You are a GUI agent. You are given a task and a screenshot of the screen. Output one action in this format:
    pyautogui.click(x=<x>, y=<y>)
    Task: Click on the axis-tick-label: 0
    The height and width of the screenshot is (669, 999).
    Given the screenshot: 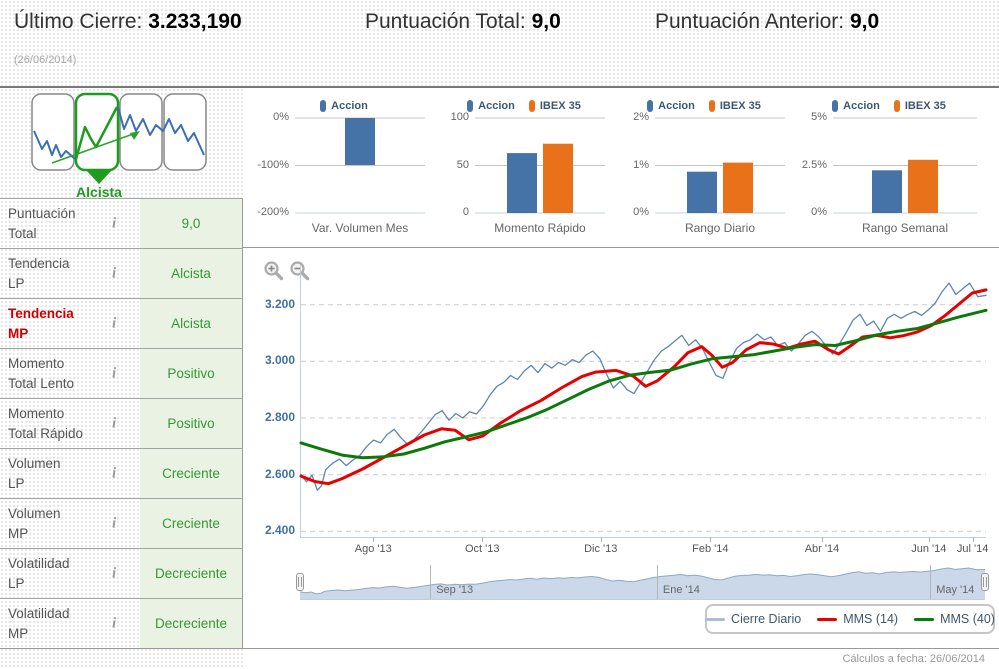 What is the action you would take?
    pyautogui.click(x=465, y=212)
    